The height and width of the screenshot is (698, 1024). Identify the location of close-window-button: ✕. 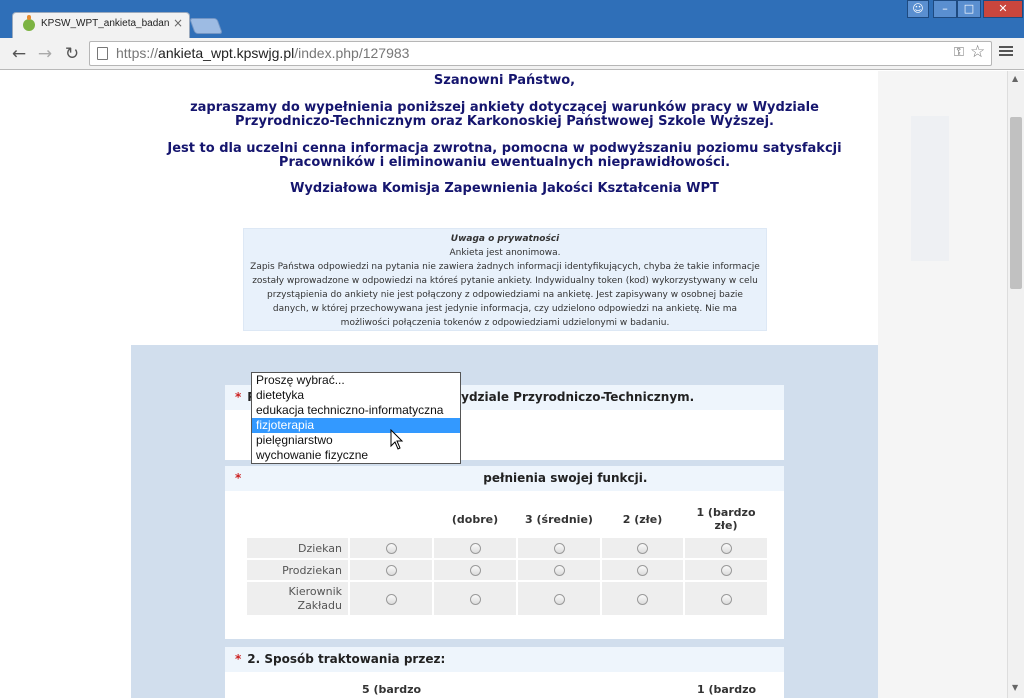
(1003, 9).